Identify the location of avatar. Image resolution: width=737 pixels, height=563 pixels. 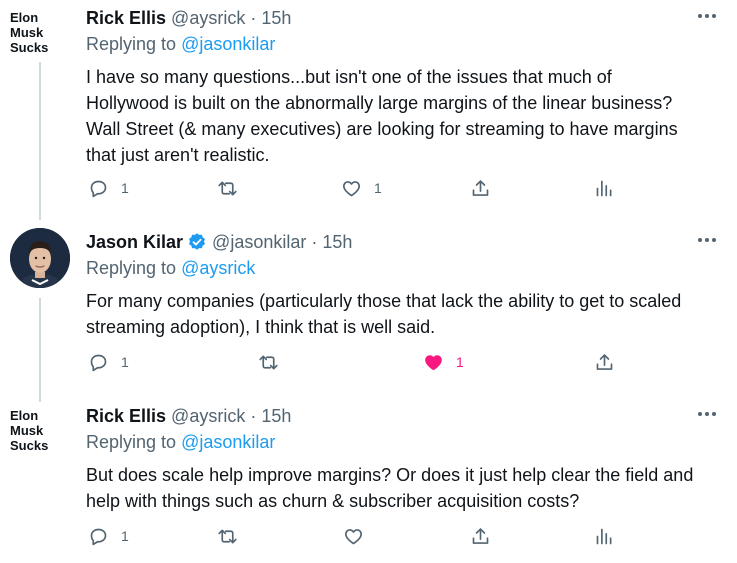
(40, 258).